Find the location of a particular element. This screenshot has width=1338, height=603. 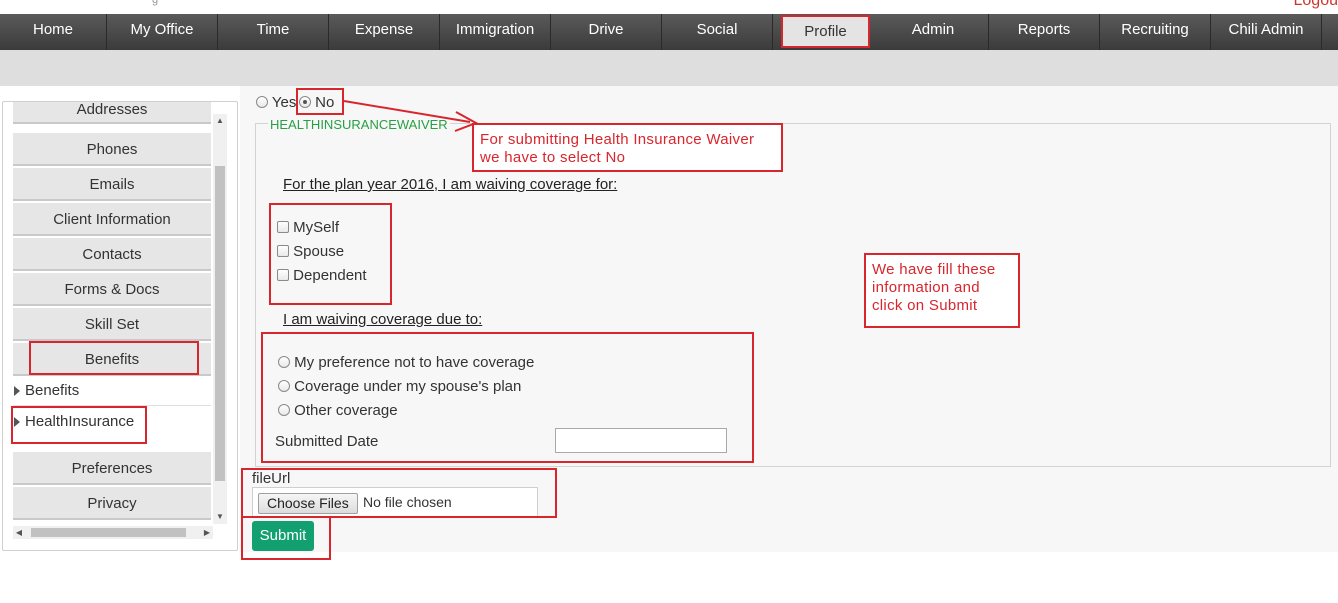

note-line: we have to select No is located at coordinates (553, 157).